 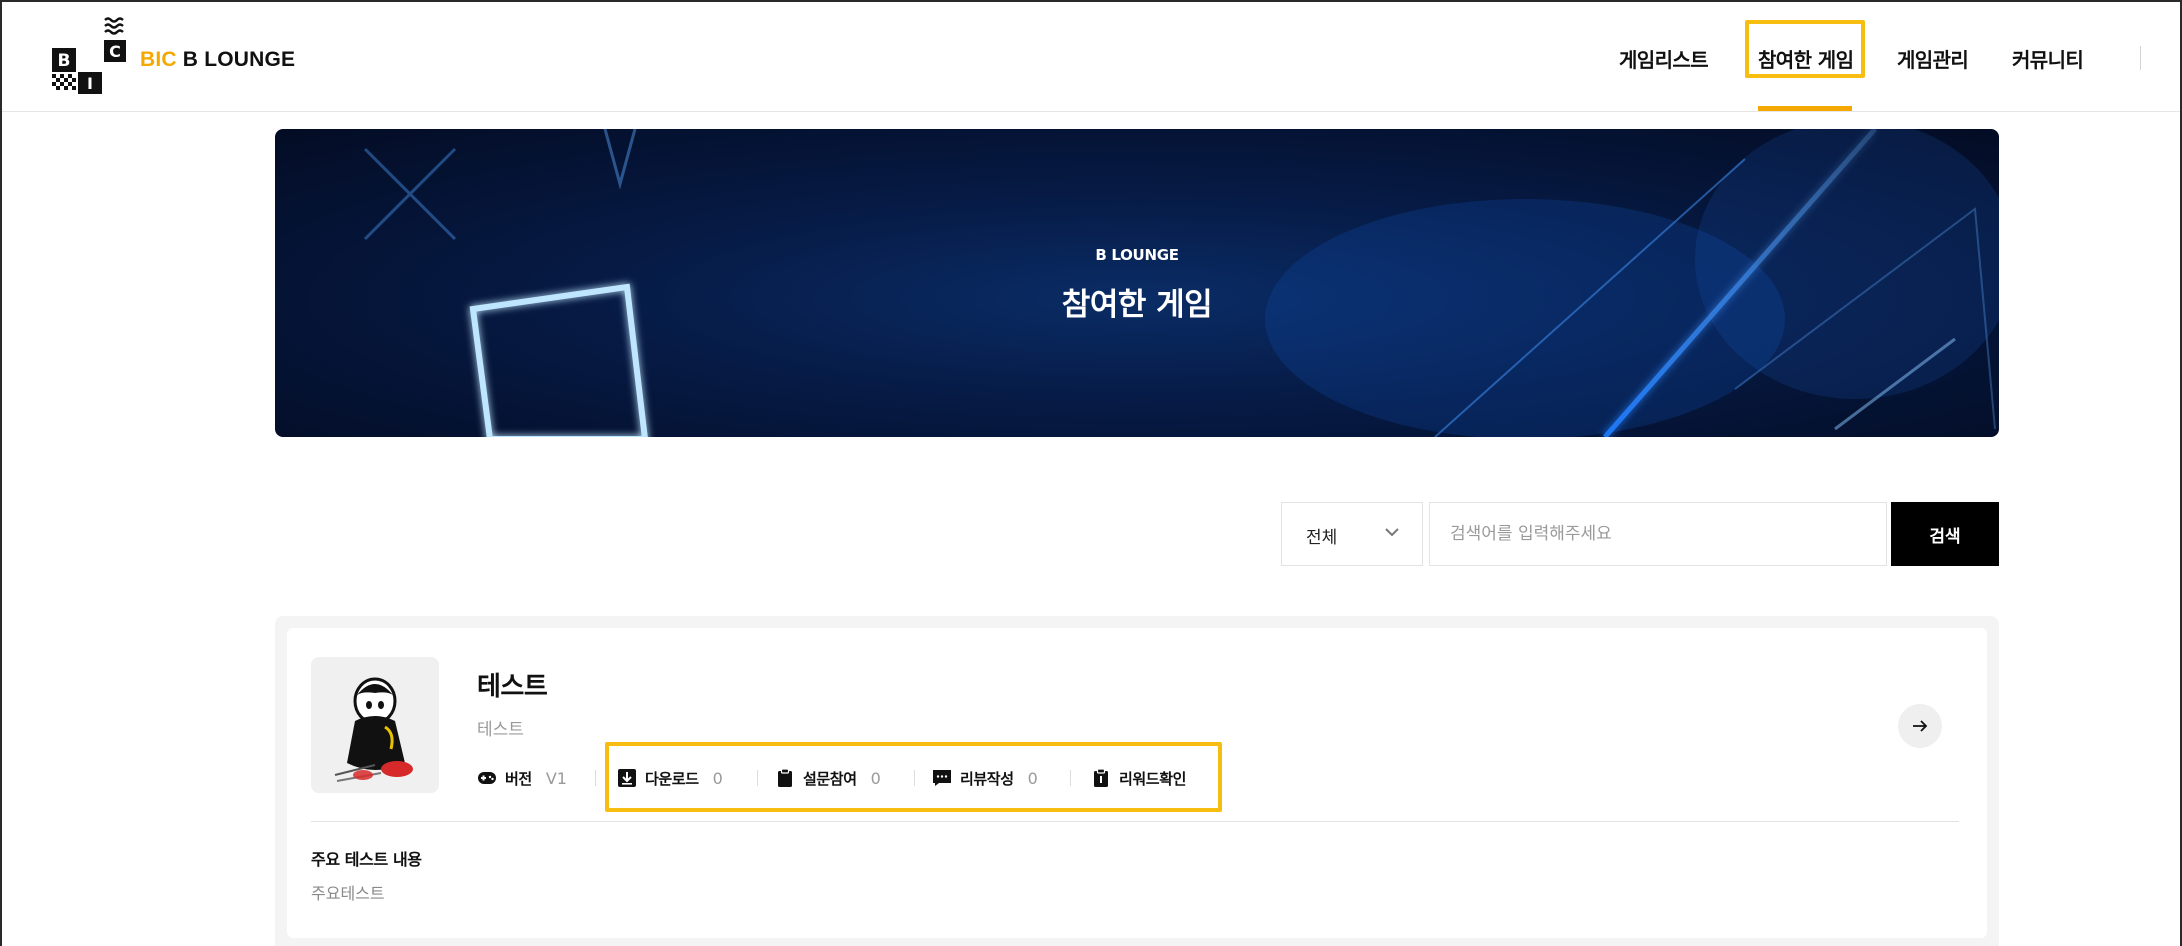 I want to click on version-label: 버전, so click(x=518, y=778).